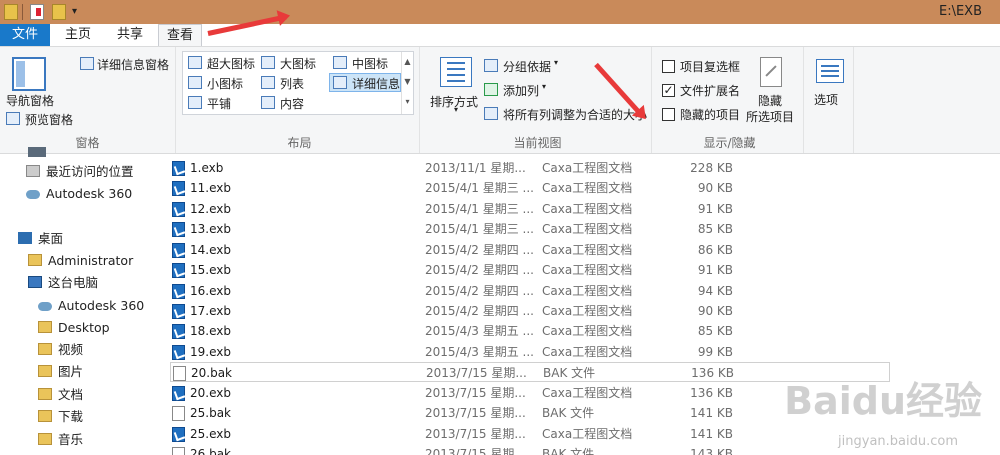 The height and width of the screenshot is (455, 1000). What do you see at coordinates (299, 143) in the screenshot?
I see `group-label-layout: 布局` at bounding box center [299, 143].